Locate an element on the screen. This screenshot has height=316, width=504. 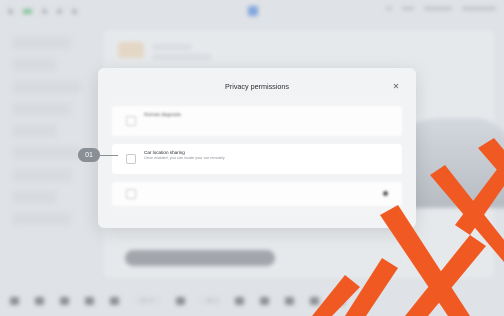
permission-row-title: Car location sharing is located at coordinates (164, 152).